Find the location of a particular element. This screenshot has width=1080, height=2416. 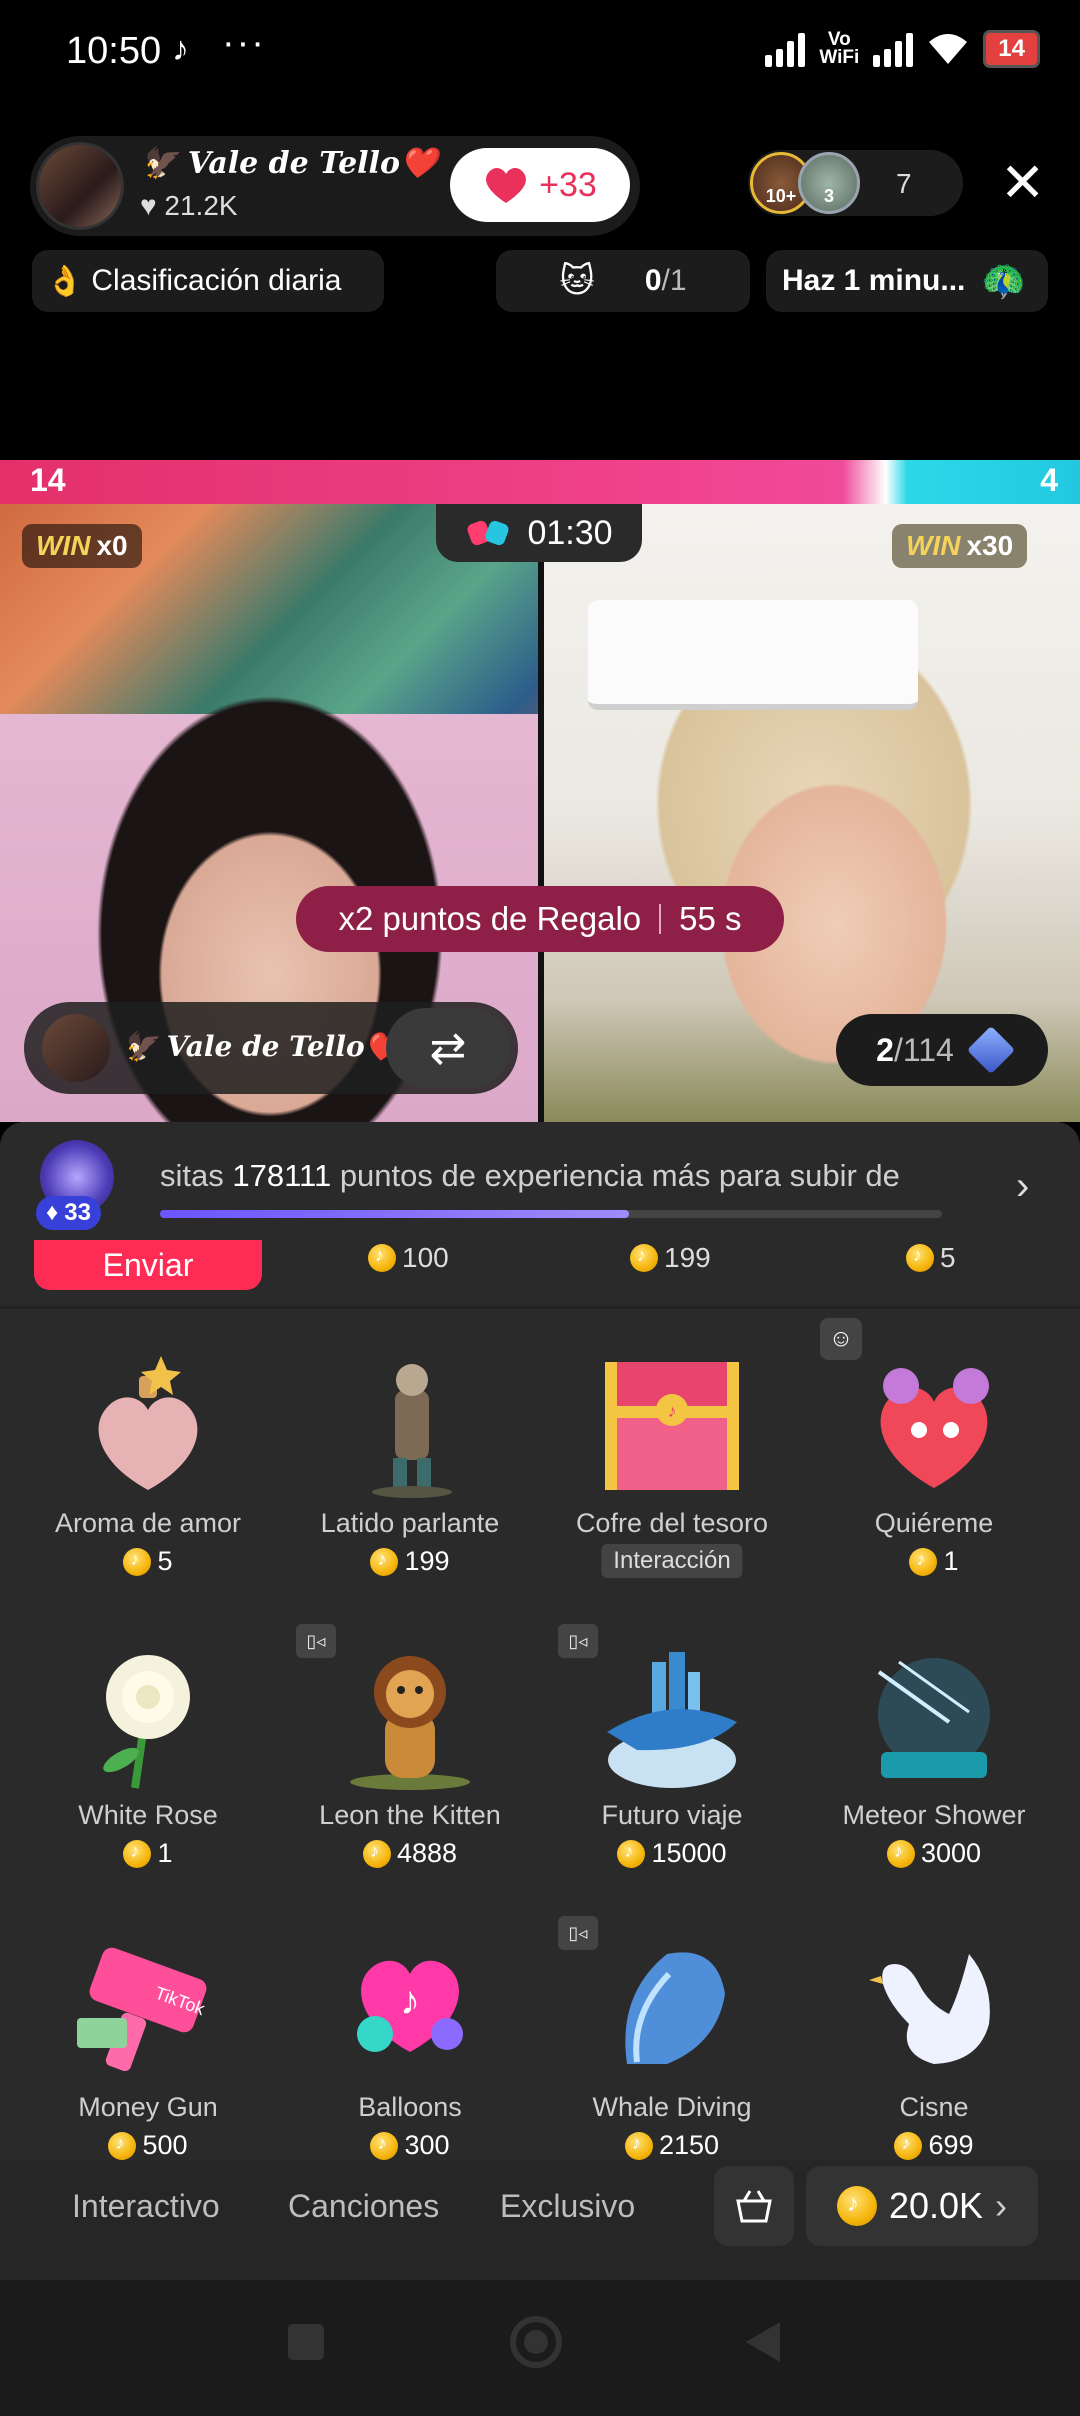

host-name: 🦅 Vale de Tello❤️ is located at coordinates (289, 163).